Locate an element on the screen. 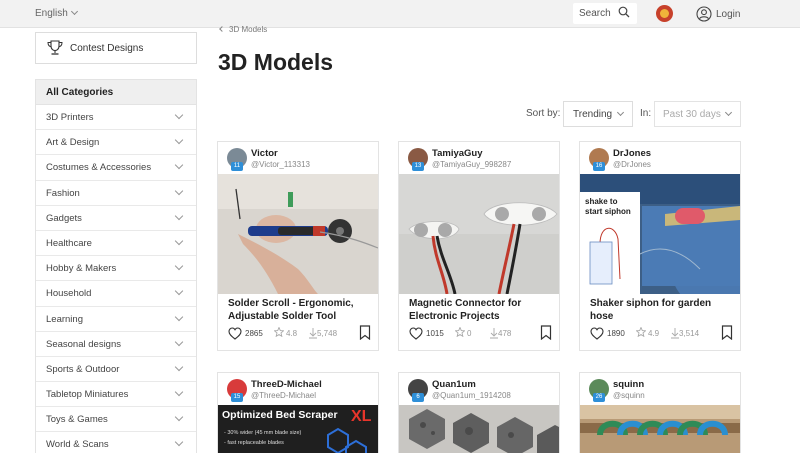  user-handle: @squinn is located at coordinates (629, 395).